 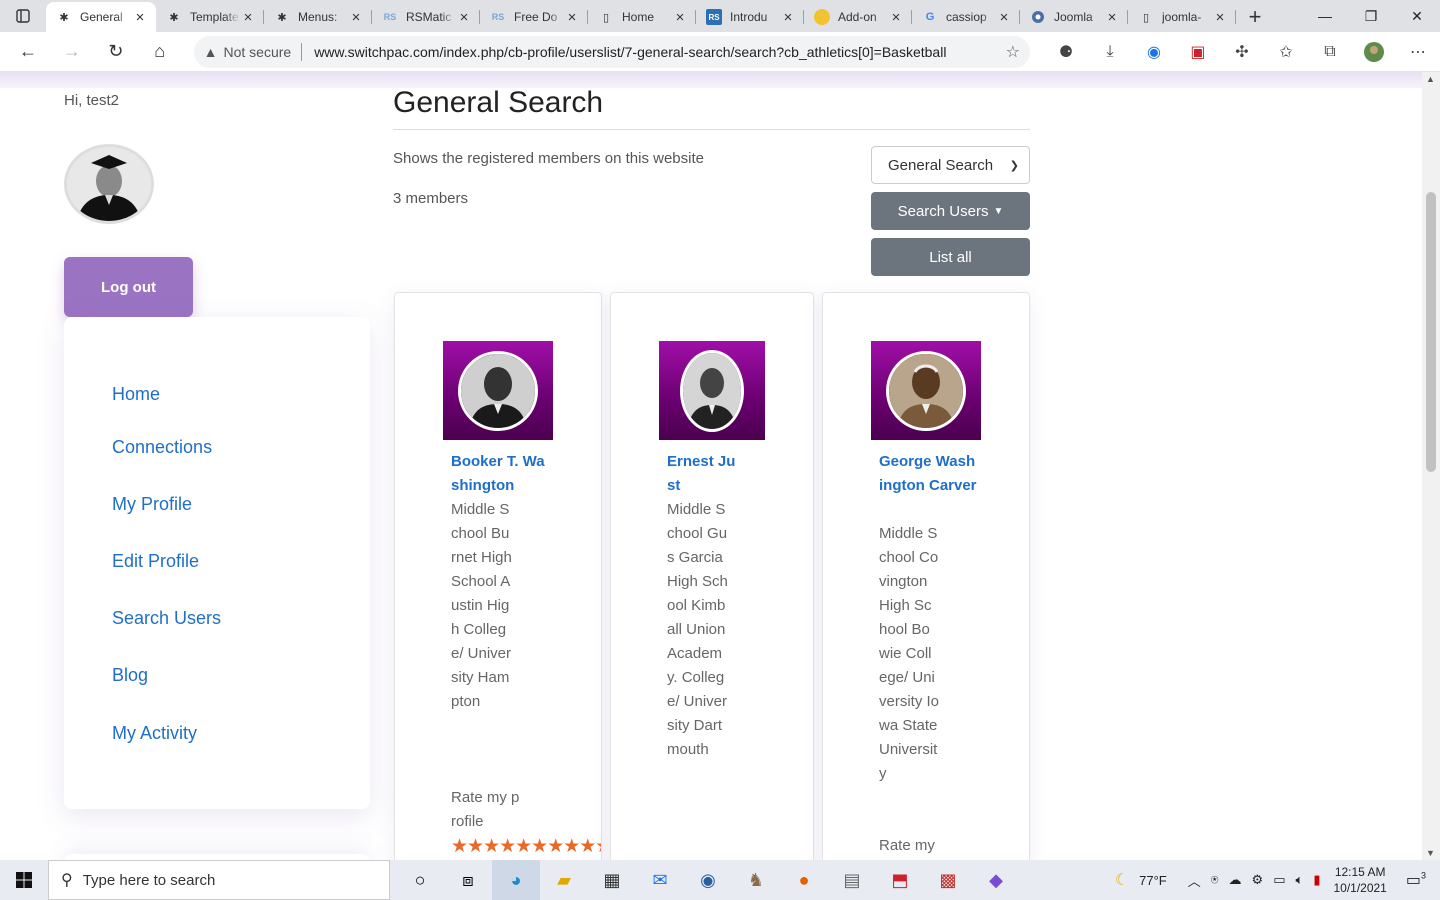 What do you see at coordinates (1255, 17) in the screenshot?
I see `new-tab-icon: +` at bounding box center [1255, 17].